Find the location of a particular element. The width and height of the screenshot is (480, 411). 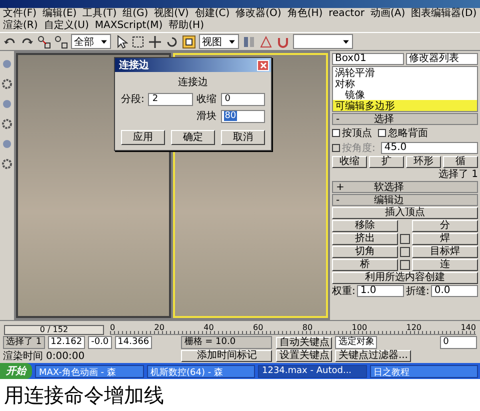

x-field: 12.162 is located at coordinates (67, 342).